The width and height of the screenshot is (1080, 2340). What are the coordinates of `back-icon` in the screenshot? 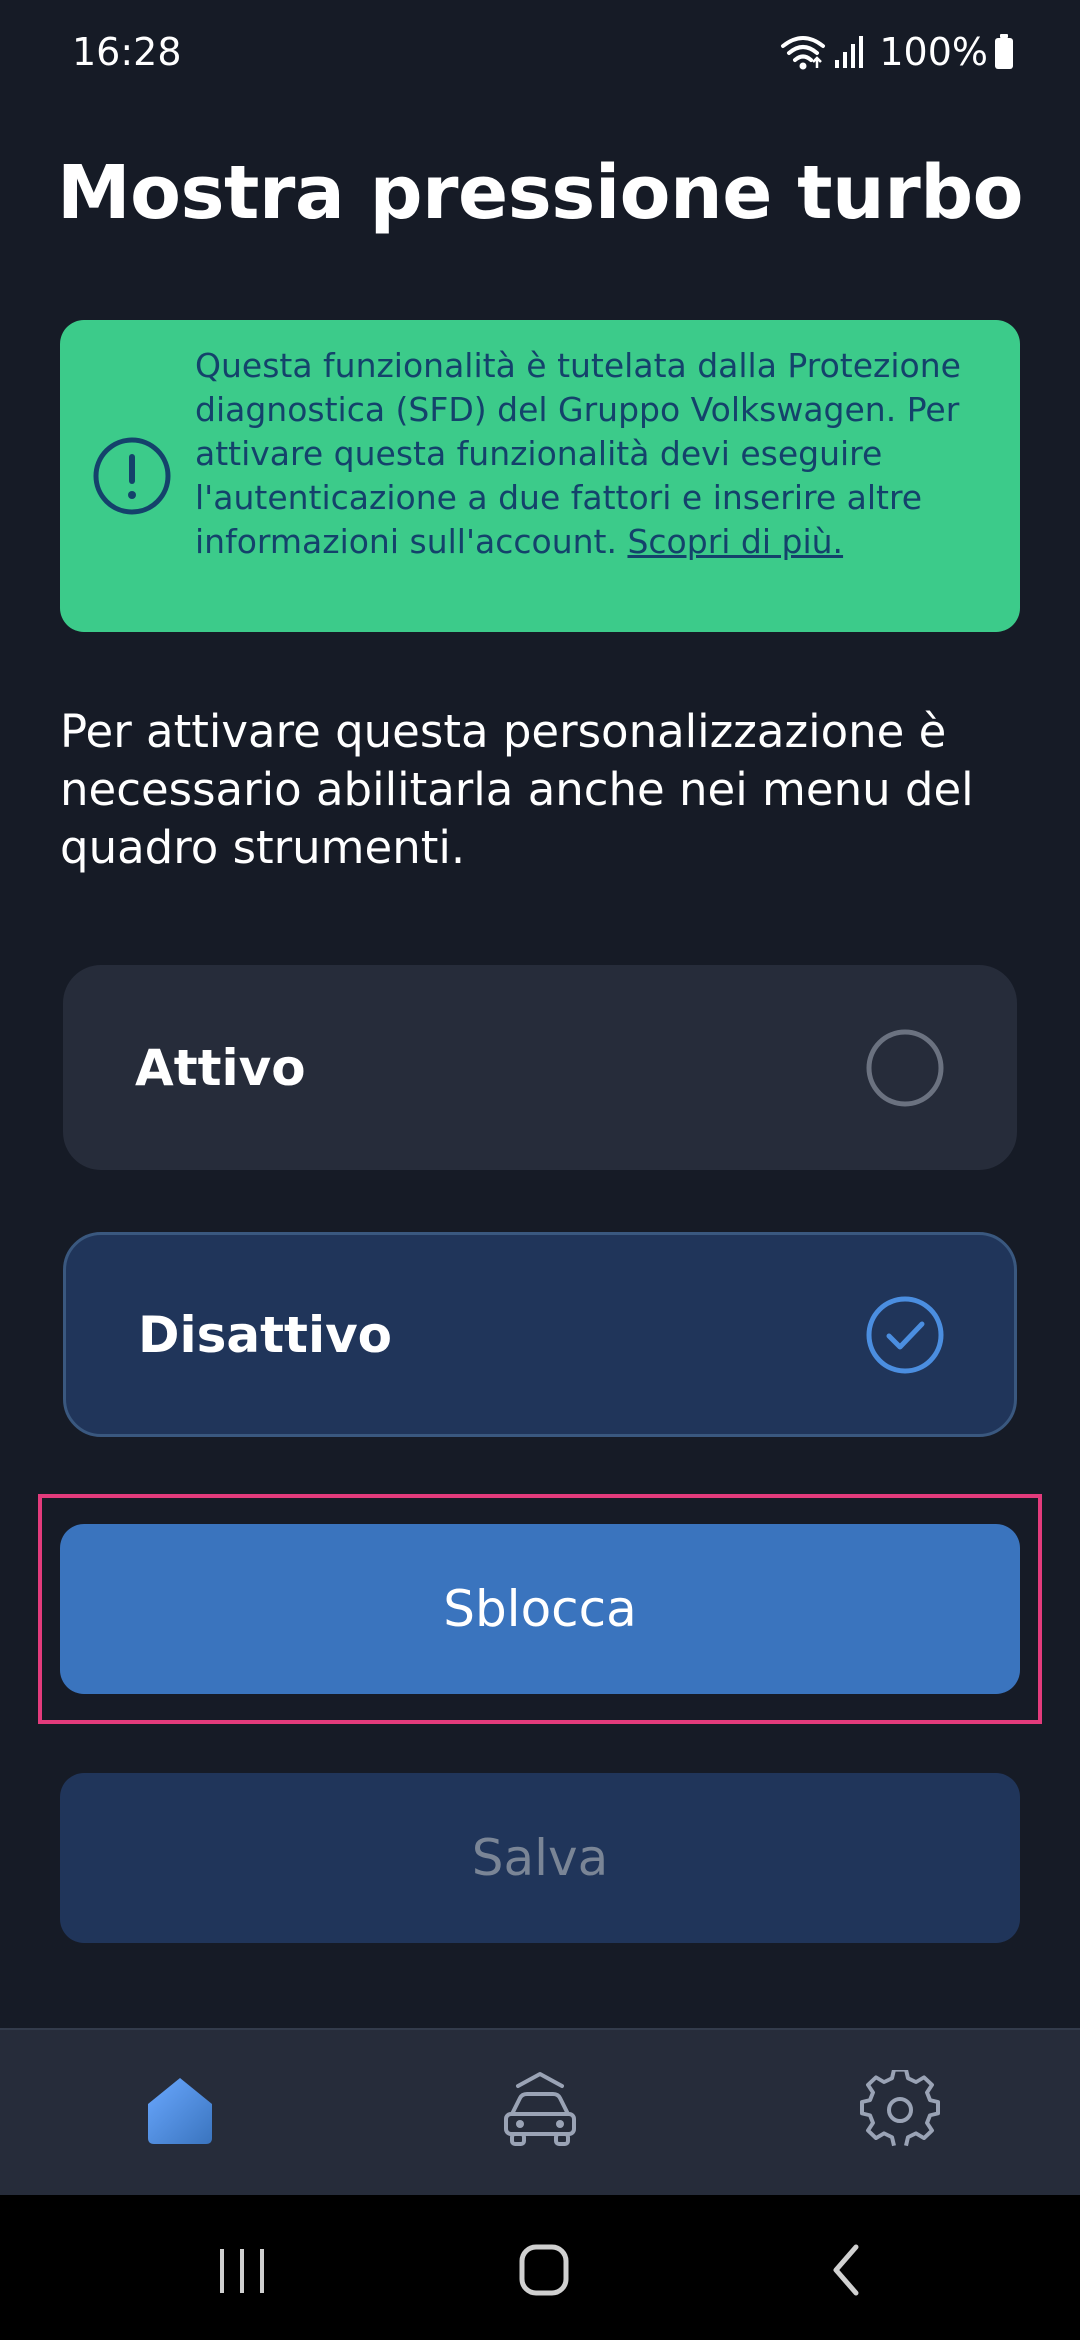 It's located at (848, 2270).